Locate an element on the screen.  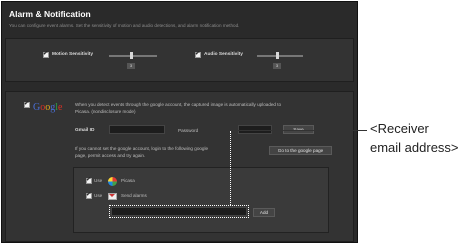
audio-sensitivity-slider is located at coordinates (280, 56).